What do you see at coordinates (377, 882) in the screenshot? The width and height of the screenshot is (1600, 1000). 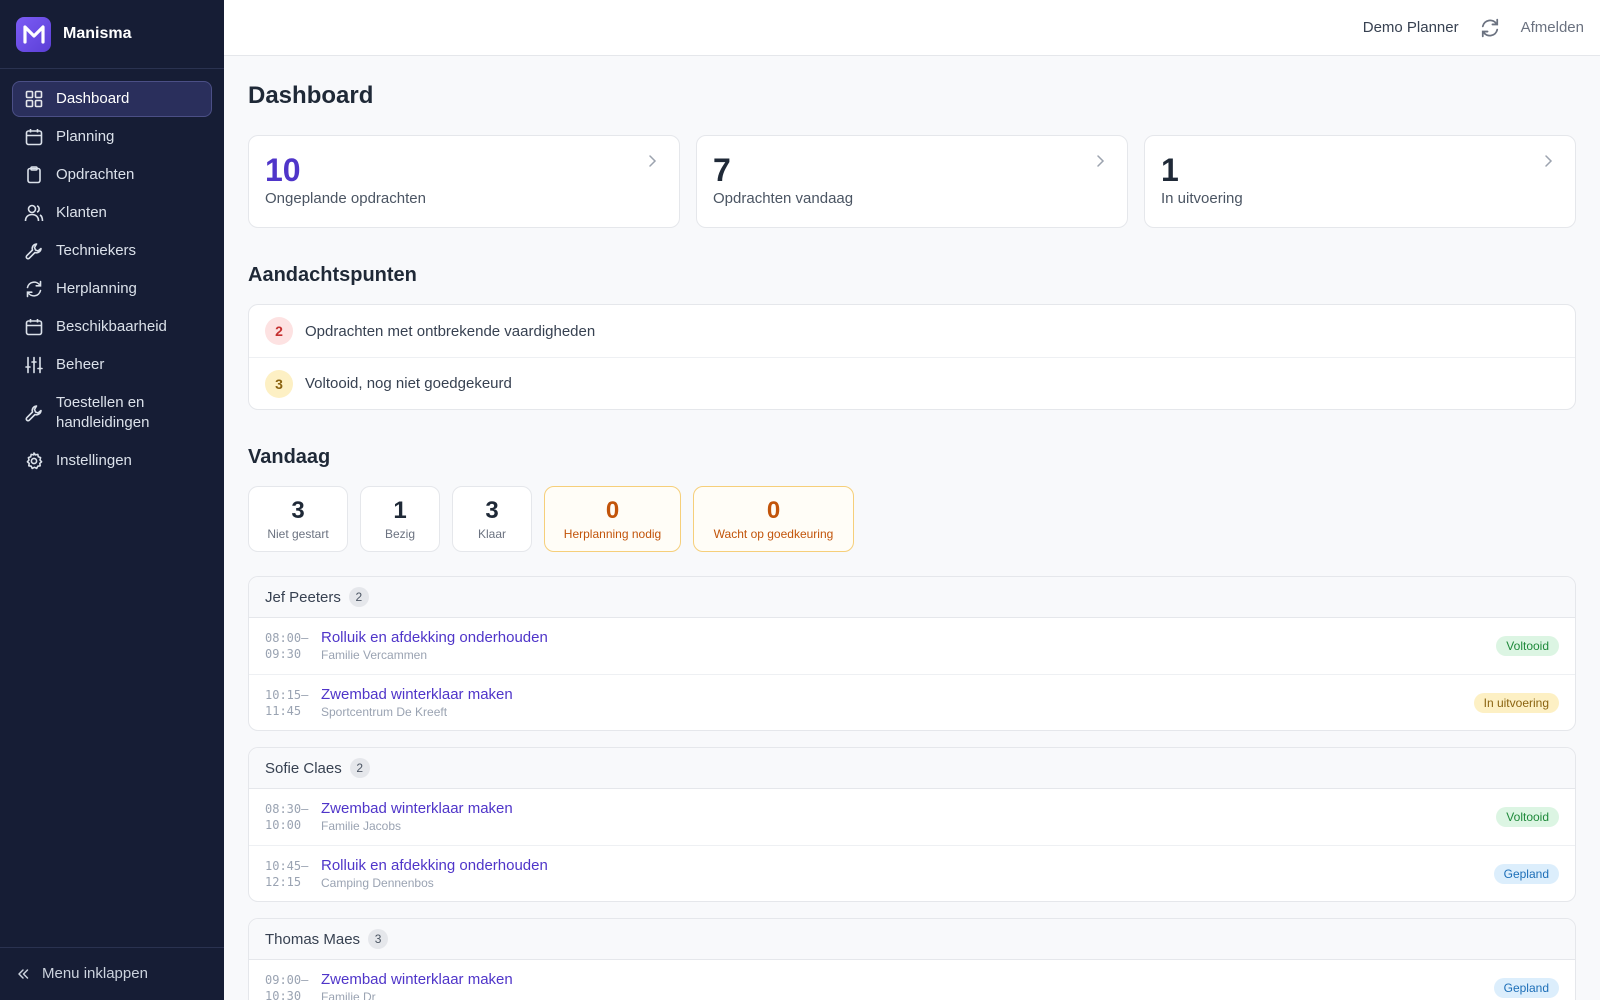 I see `job-client: Camping Dennenbos` at bounding box center [377, 882].